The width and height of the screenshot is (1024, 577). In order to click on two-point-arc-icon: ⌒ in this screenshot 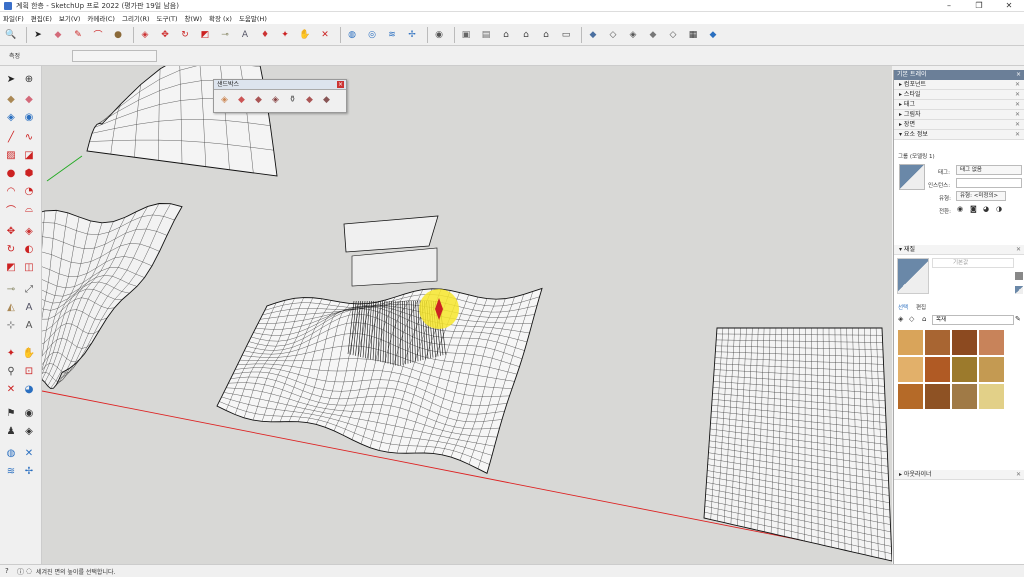, I will do `click(11, 209)`.